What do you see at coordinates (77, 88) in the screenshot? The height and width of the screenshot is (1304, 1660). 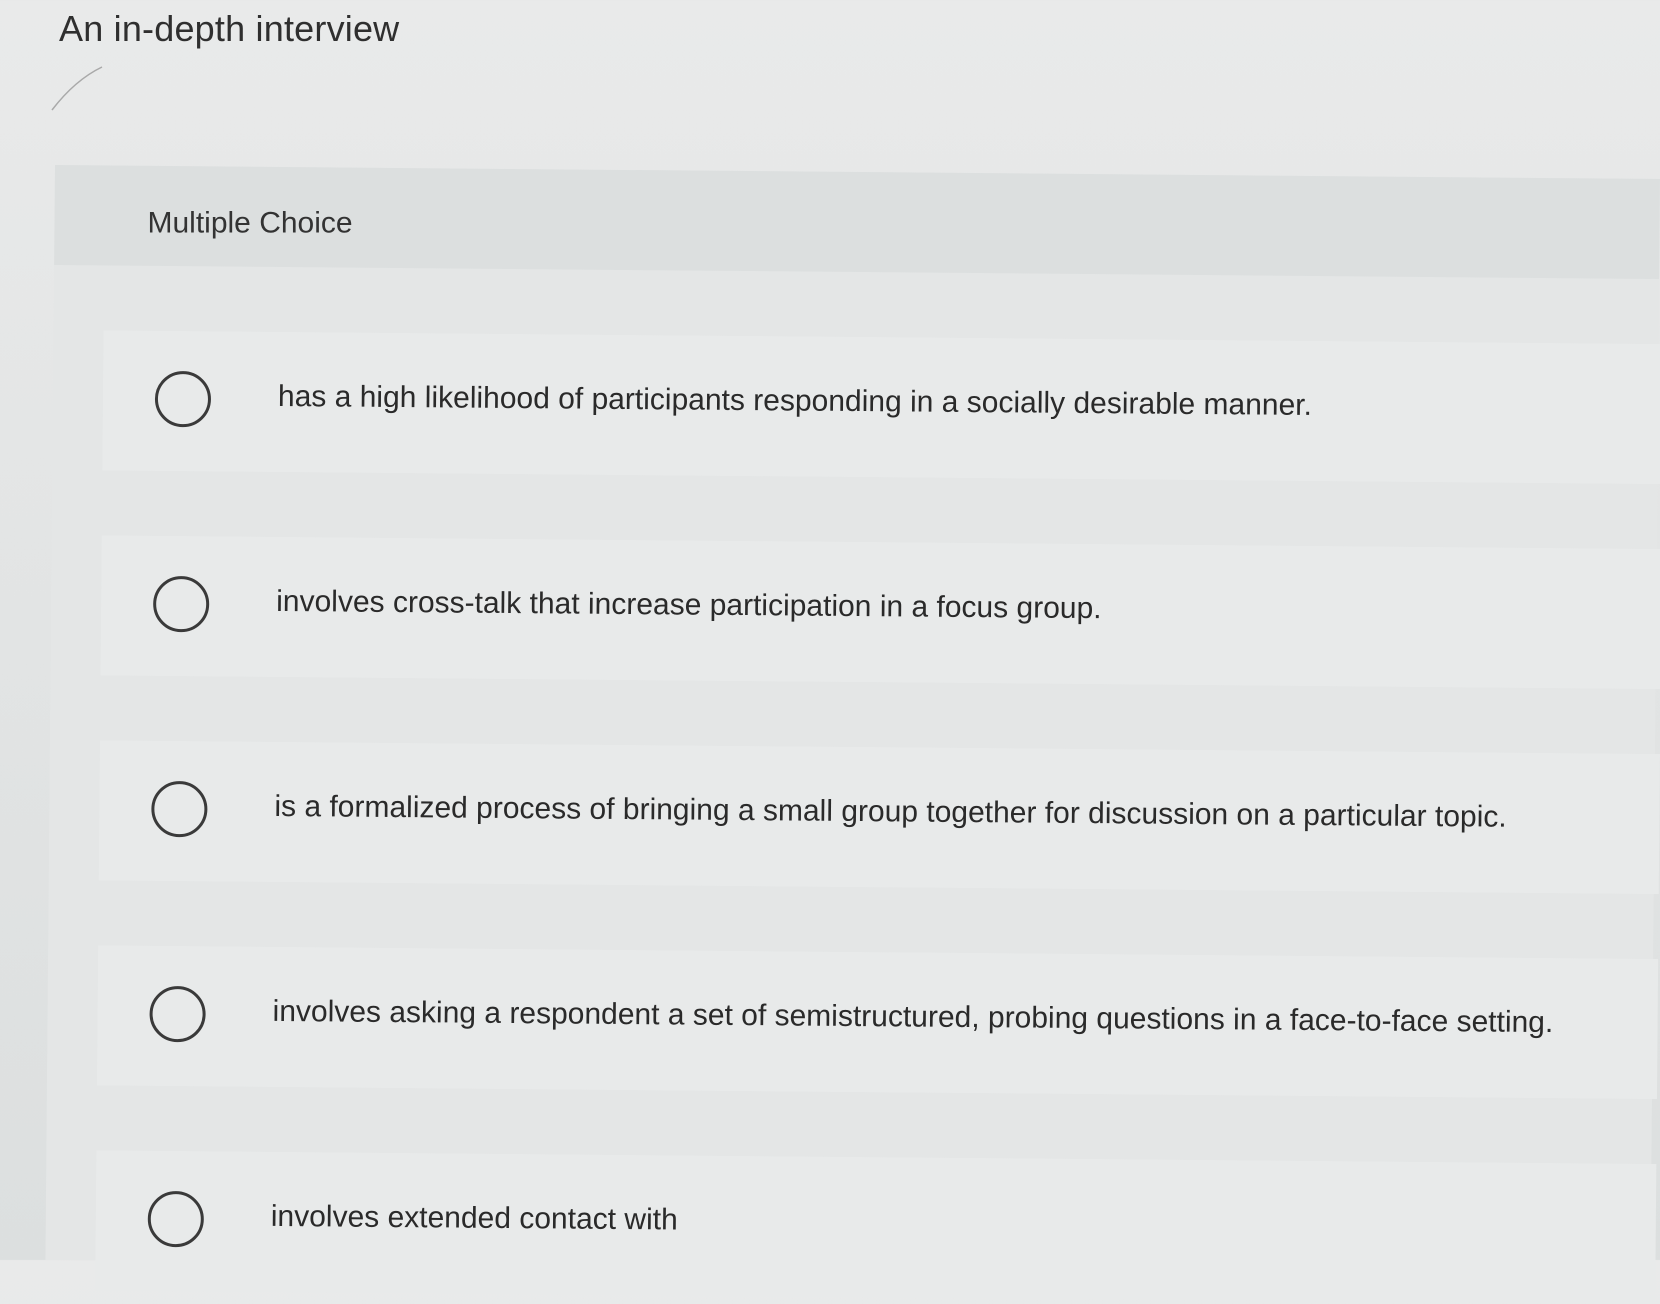 I see `pen-mark` at bounding box center [77, 88].